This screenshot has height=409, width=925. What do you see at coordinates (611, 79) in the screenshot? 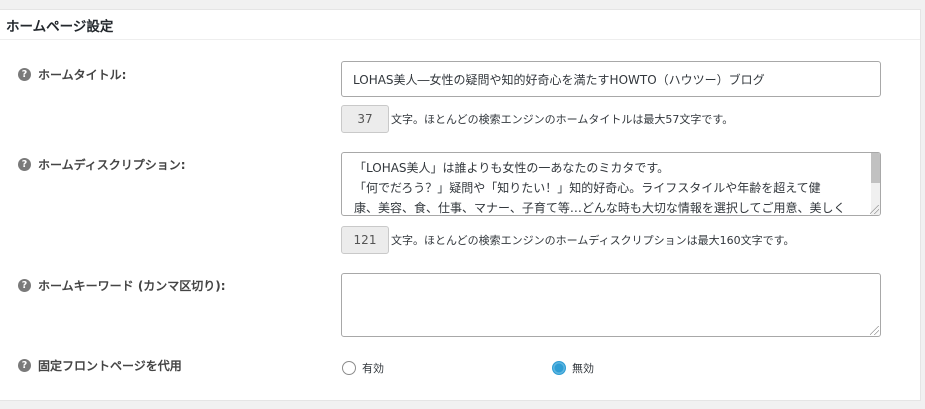
I see `home-title-input: LOHAS美人―女性の疑問や知的好奇心を満たすHOWTO（ハウツー）ブログ` at bounding box center [611, 79].